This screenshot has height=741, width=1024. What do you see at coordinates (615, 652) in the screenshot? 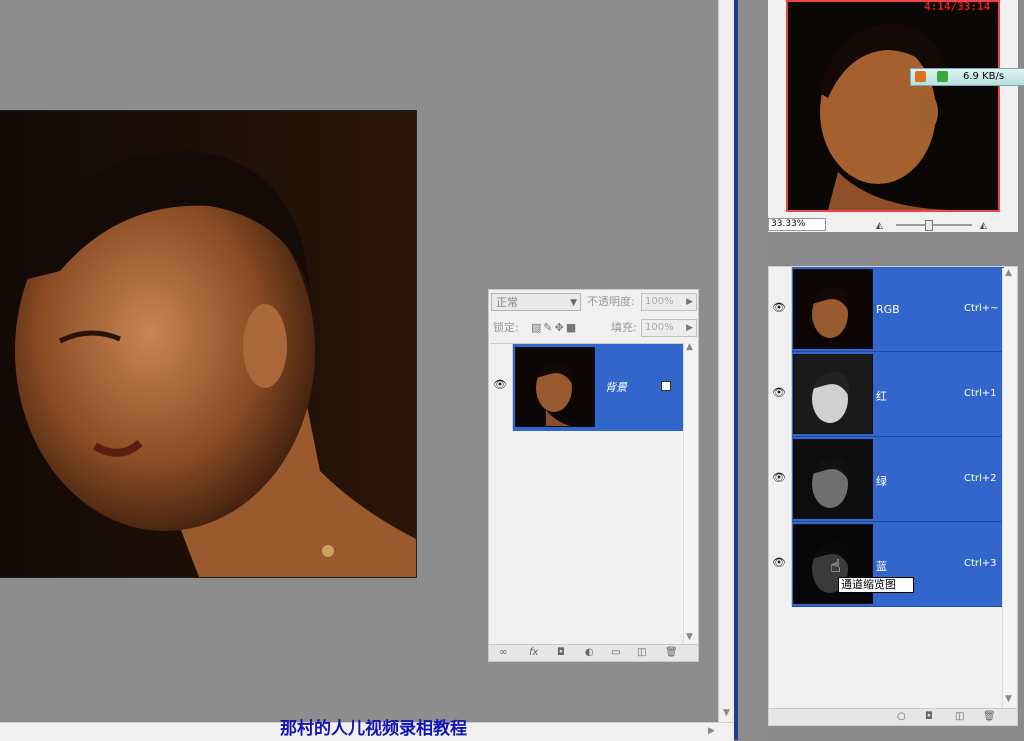
I see `folder-icon: ▭` at bounding box center [615, 652].